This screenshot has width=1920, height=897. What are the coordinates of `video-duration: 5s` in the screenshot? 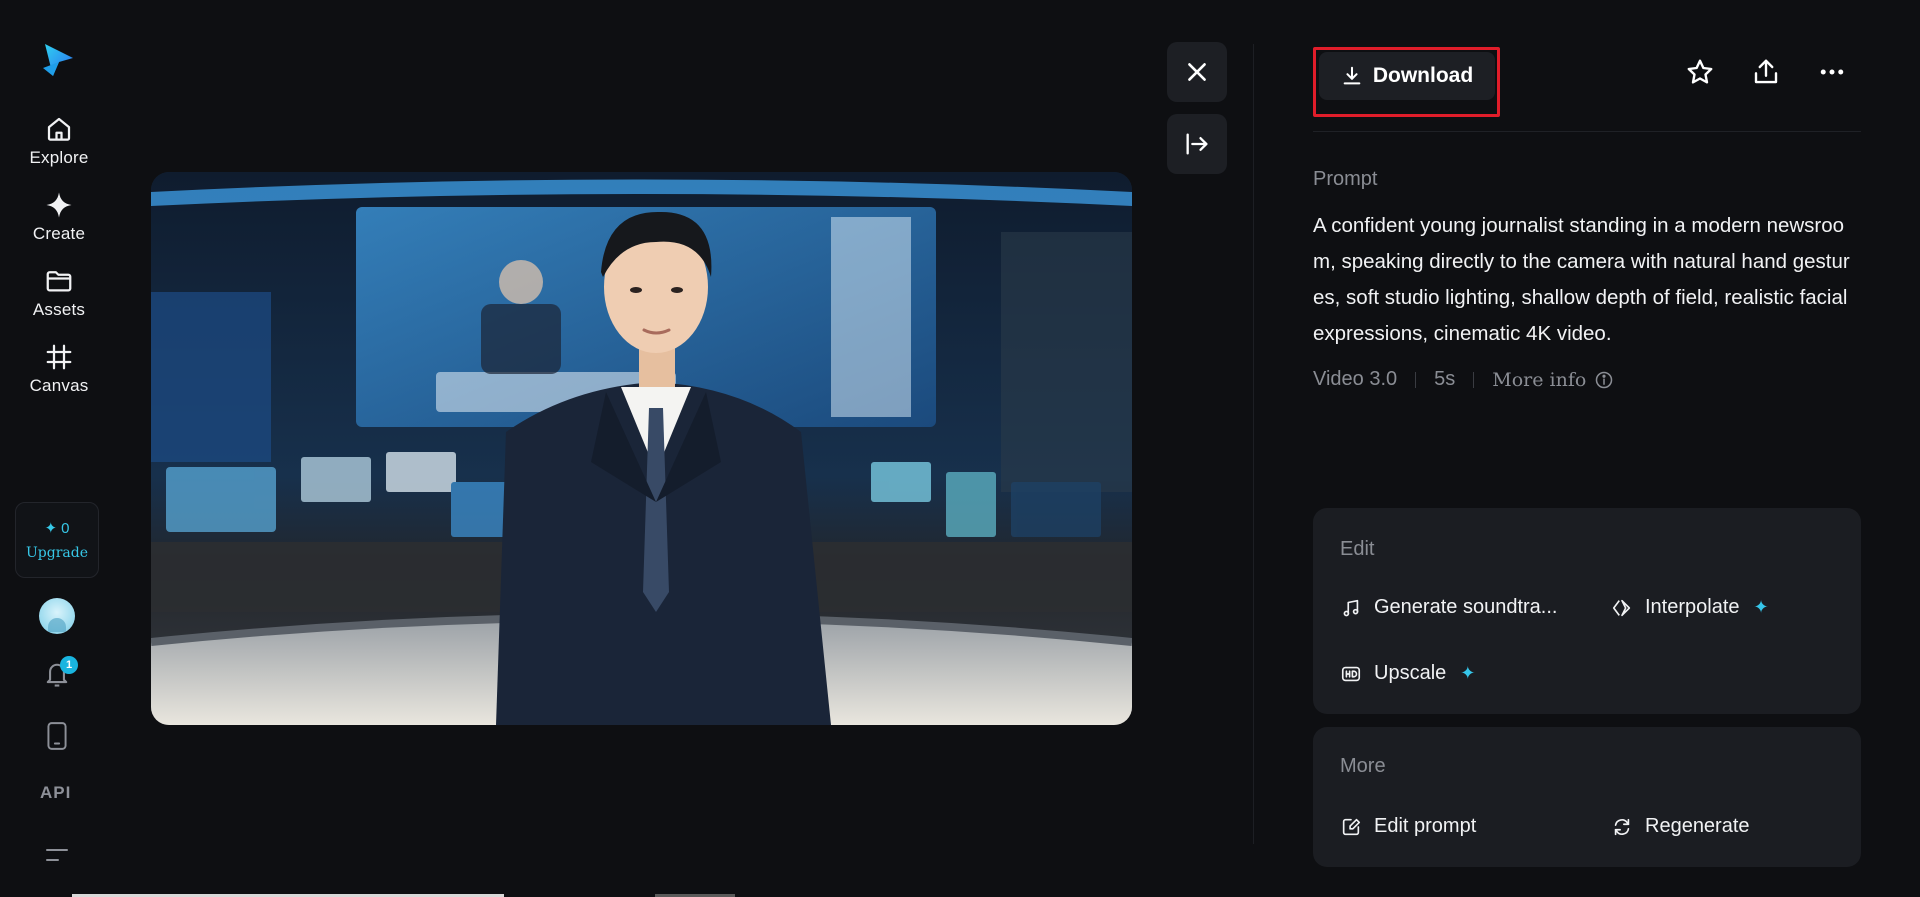 It's located at (1445, 379).